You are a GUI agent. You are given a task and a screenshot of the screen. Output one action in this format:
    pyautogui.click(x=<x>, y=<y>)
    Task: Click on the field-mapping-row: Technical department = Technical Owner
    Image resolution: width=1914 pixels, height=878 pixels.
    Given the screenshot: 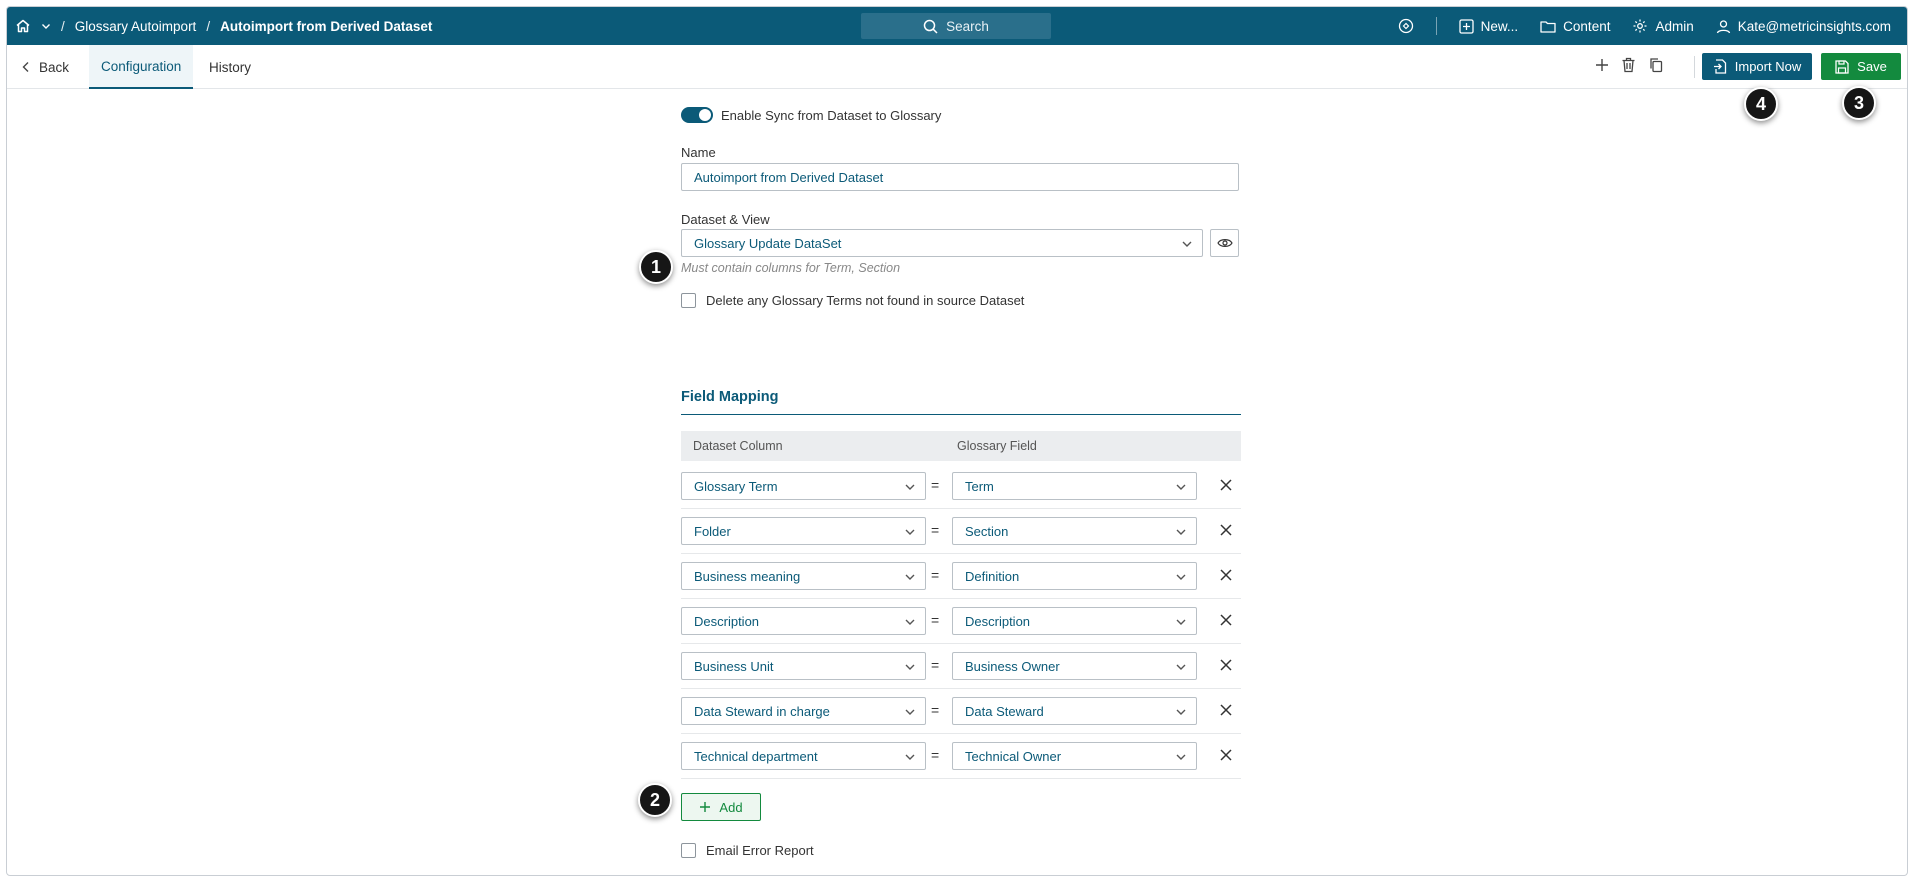 What is the action you would take?
    pyautogui.click(x=961, y=756)
    